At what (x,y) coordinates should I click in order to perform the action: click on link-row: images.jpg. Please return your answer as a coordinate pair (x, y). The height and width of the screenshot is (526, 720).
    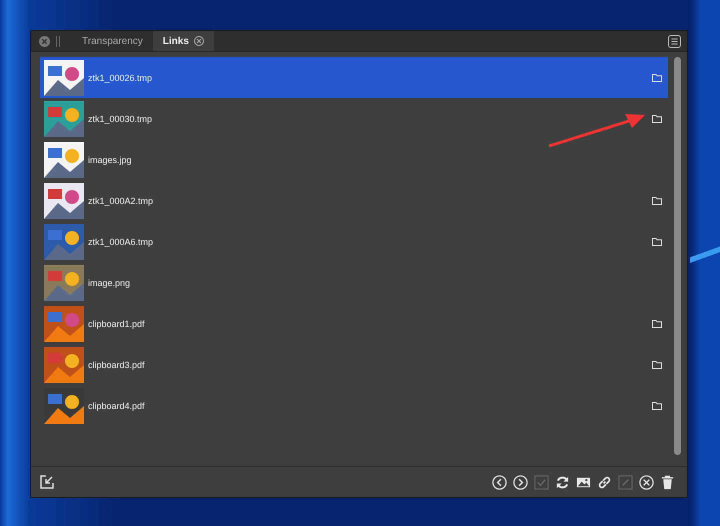
    Looking at the image, I should click on (354, 159).